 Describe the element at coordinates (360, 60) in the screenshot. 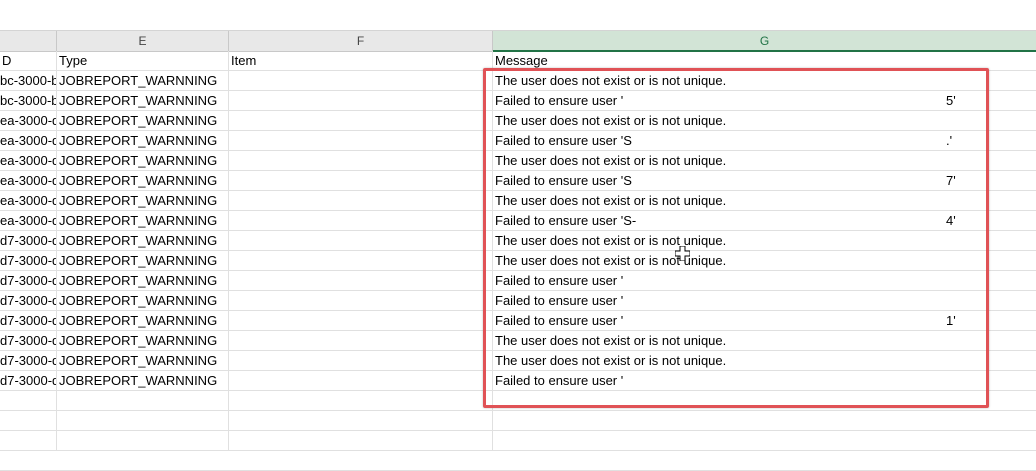

I see `header-cell-item: Item` at that location.